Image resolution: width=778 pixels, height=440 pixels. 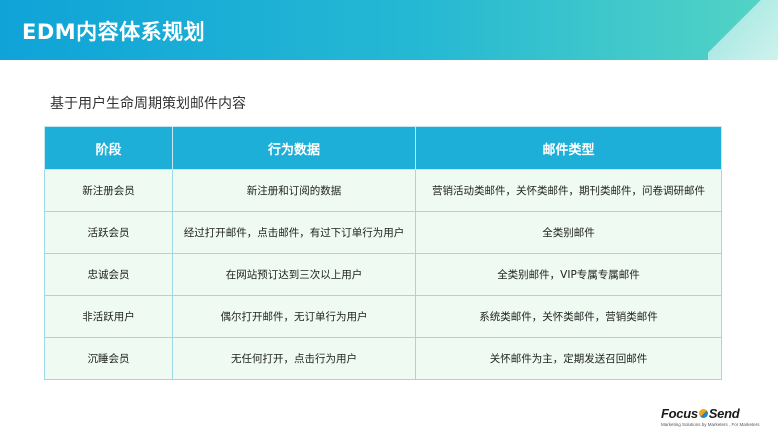 I want to click on table-cell: 非活跃用户, so click(x=108, y=316).